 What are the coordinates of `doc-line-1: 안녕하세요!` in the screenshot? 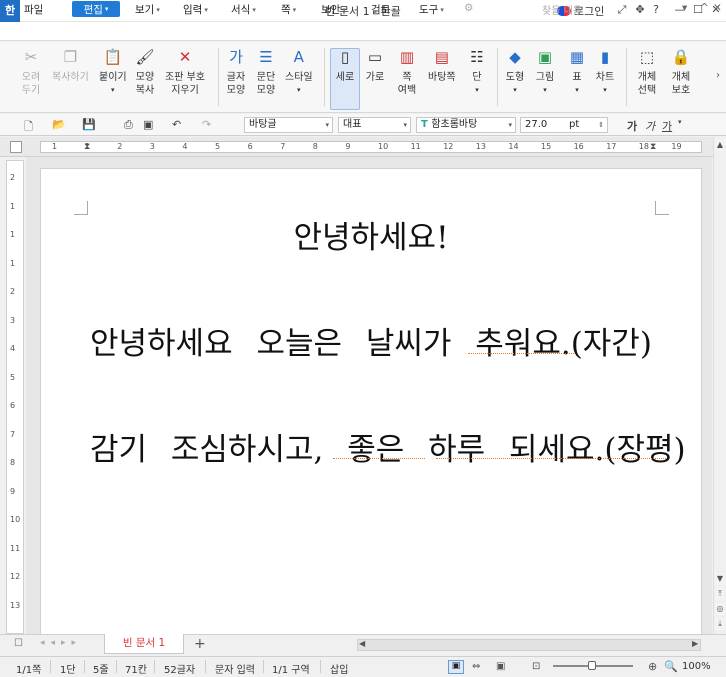 It's located at (363, 234).